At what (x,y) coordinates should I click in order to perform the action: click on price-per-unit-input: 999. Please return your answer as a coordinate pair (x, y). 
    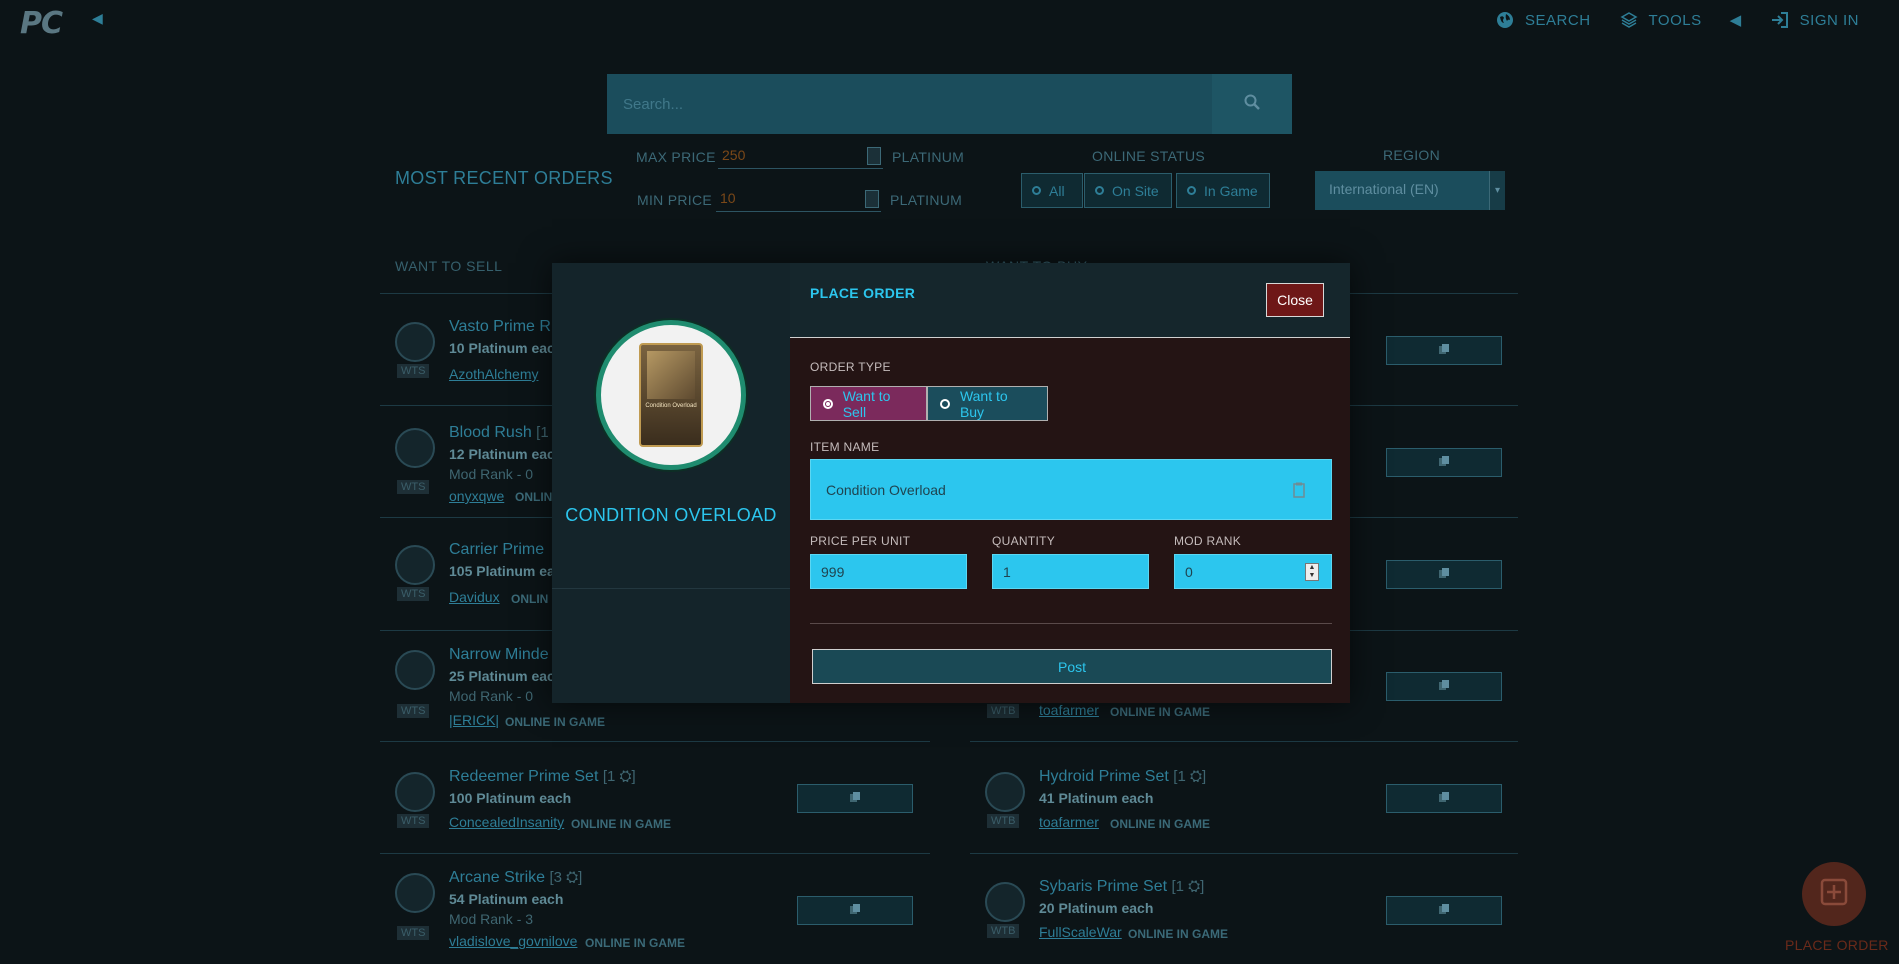
    Looking at the image, I should click on (888, 571).